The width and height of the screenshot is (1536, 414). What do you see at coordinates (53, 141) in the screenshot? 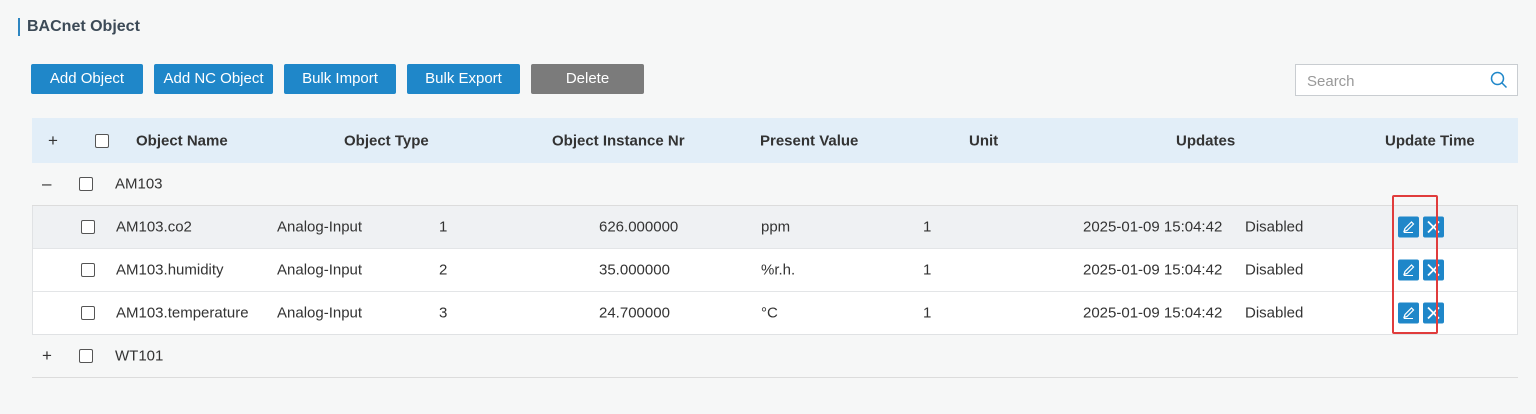
I see `expand-all-toggle: +` at bounding box center [53, 141].